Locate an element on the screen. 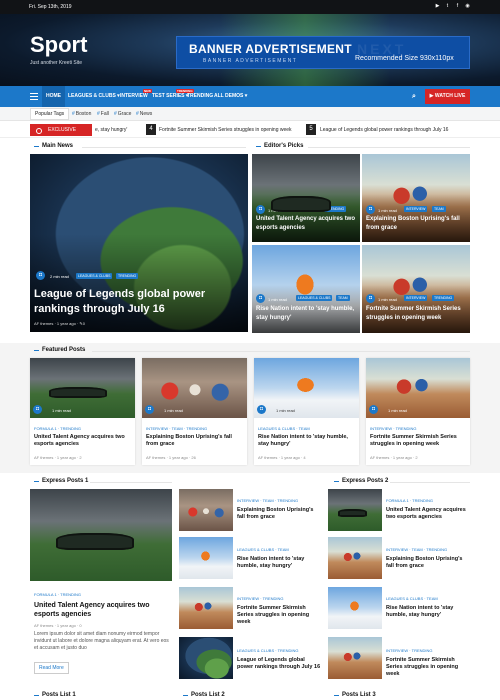  nav-all-demos: ALL DEMOS ▾ is located at coordinates (230, 96).